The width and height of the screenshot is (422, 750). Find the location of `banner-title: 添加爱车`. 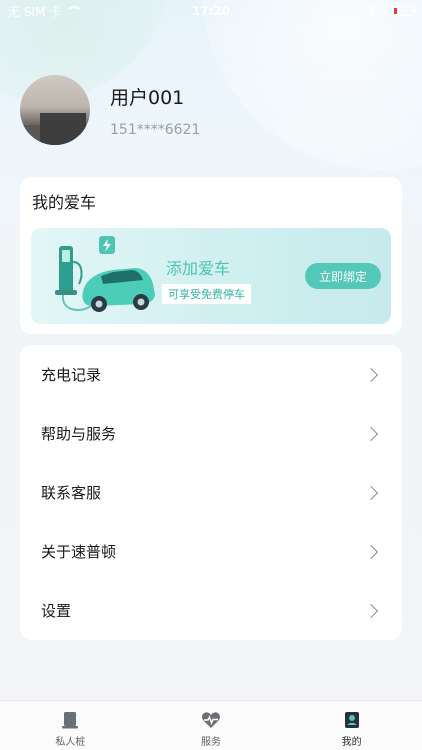

banner-title: 添加爱车 is located at coordinates (198, 268).